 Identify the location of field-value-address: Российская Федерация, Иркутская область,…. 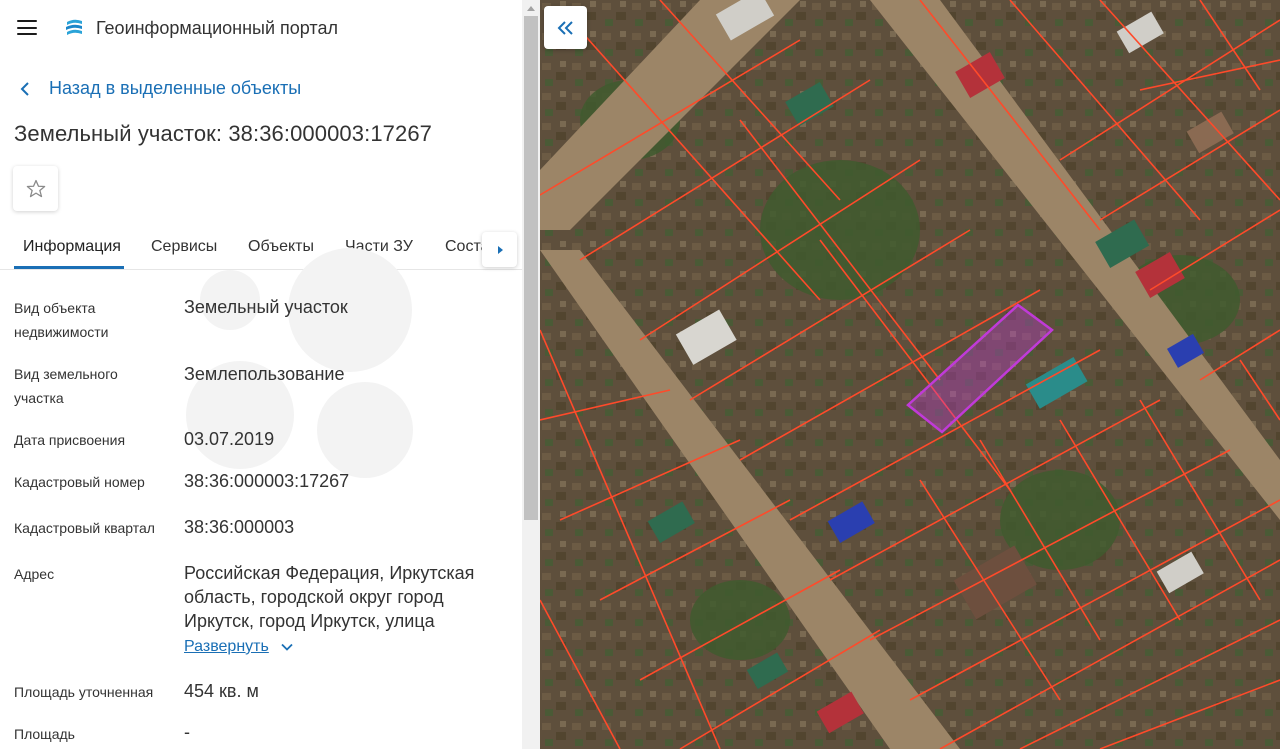
(329, 597).